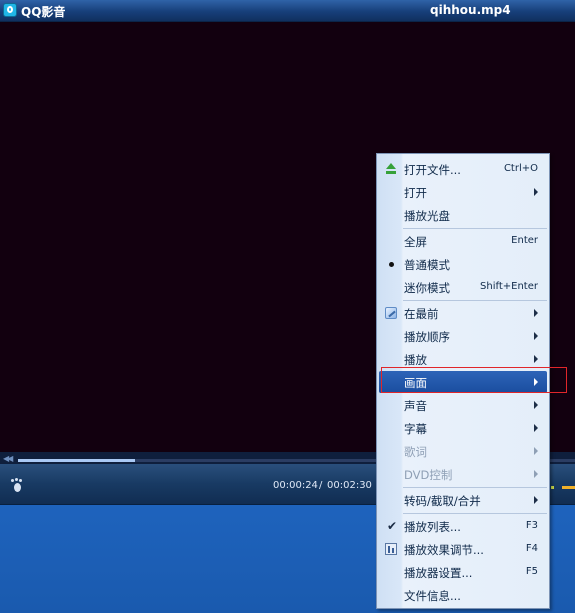 This screenshot has height=613, width=575. Describe the element at coordinates (349, 485) in the screenshot. I see `time-total: 00:02:30` at that location.